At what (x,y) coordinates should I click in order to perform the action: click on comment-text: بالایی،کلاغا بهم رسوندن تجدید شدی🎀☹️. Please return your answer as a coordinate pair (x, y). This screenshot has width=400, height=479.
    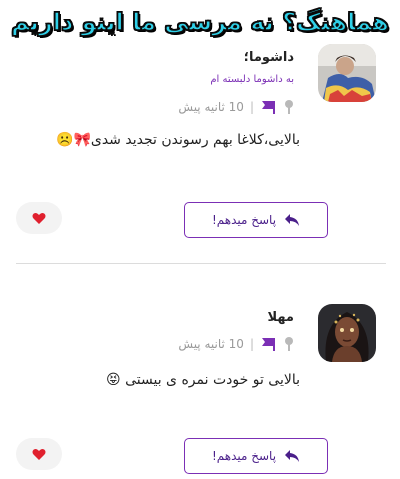
    Looking at the image, I should click on (178, 140).